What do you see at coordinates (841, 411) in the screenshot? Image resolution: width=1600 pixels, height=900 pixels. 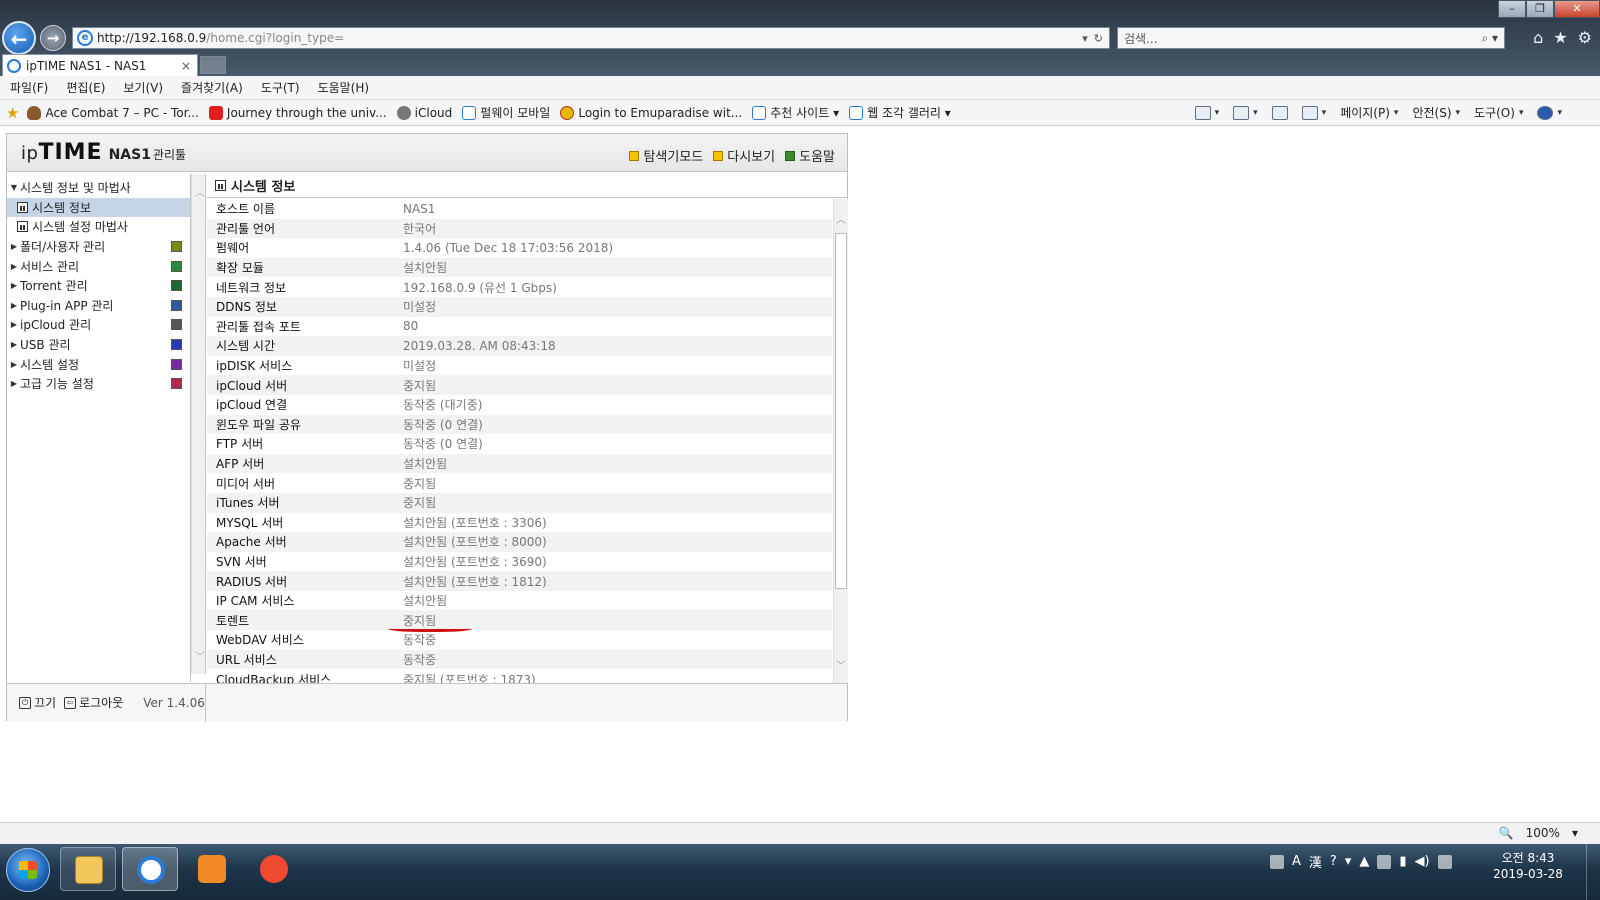 I see `scroll-thumb` at bounding box center [841, 411].